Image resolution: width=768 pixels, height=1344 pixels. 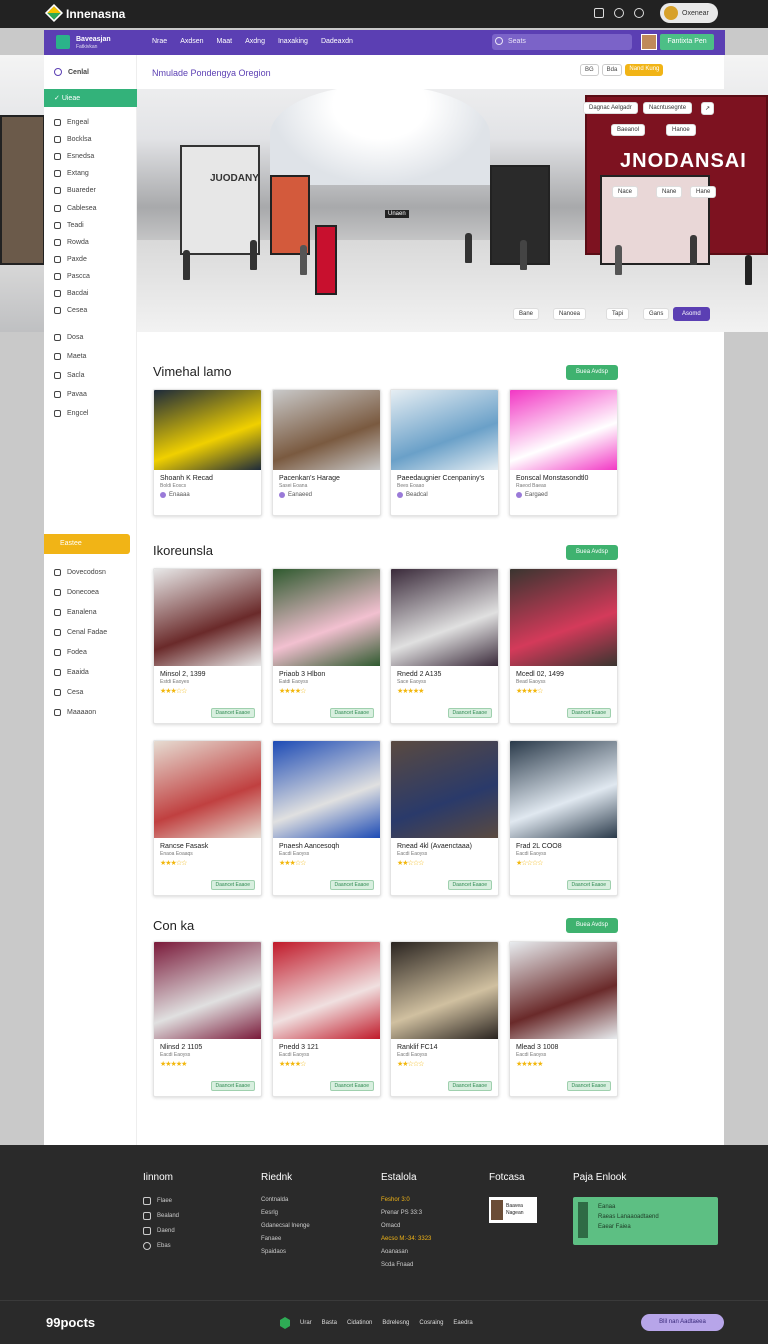 I want to click on bottom-link: Basta, so click(x=329, y=1323).